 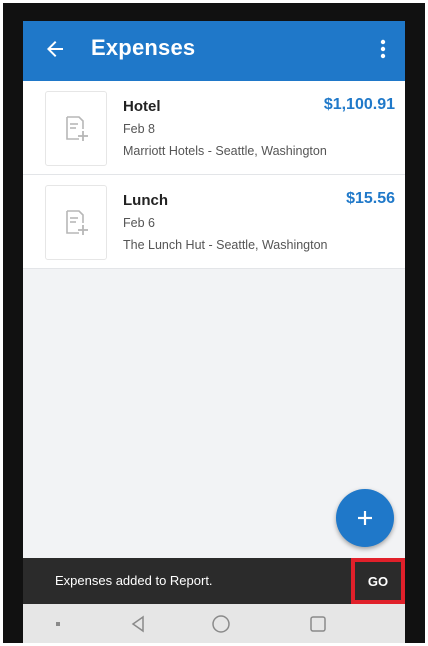 What do you see at coordinates (142, 106) in the screenshot?
I see `expense-name: Hotel` at bounding box center [142, 106].